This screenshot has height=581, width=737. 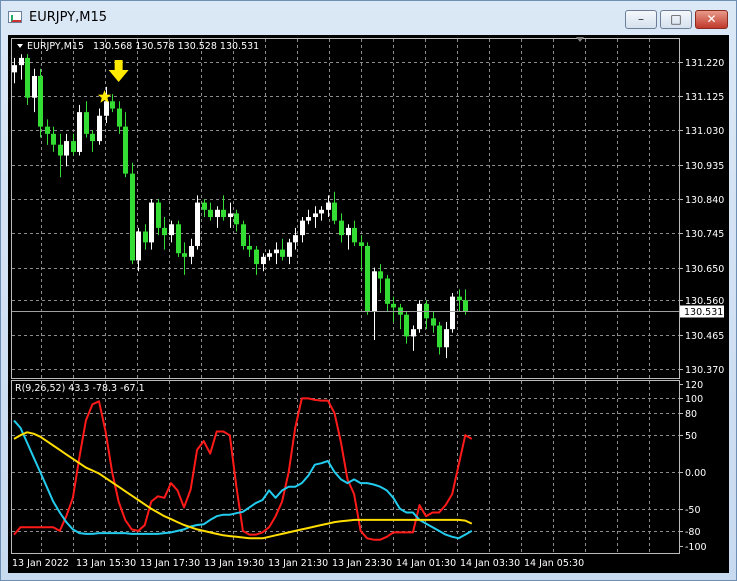 What do you see at coordinates (704, 269) in the screenshot?
I see `price-tick-label: 130.650` at bounding box center [704, 269].